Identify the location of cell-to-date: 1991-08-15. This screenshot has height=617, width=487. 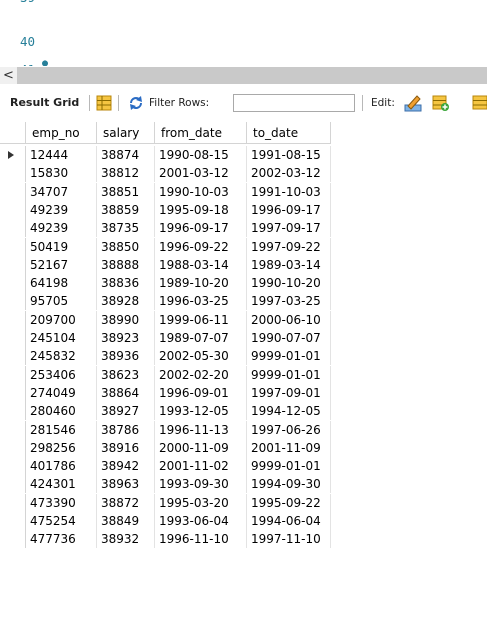
(289, 155).